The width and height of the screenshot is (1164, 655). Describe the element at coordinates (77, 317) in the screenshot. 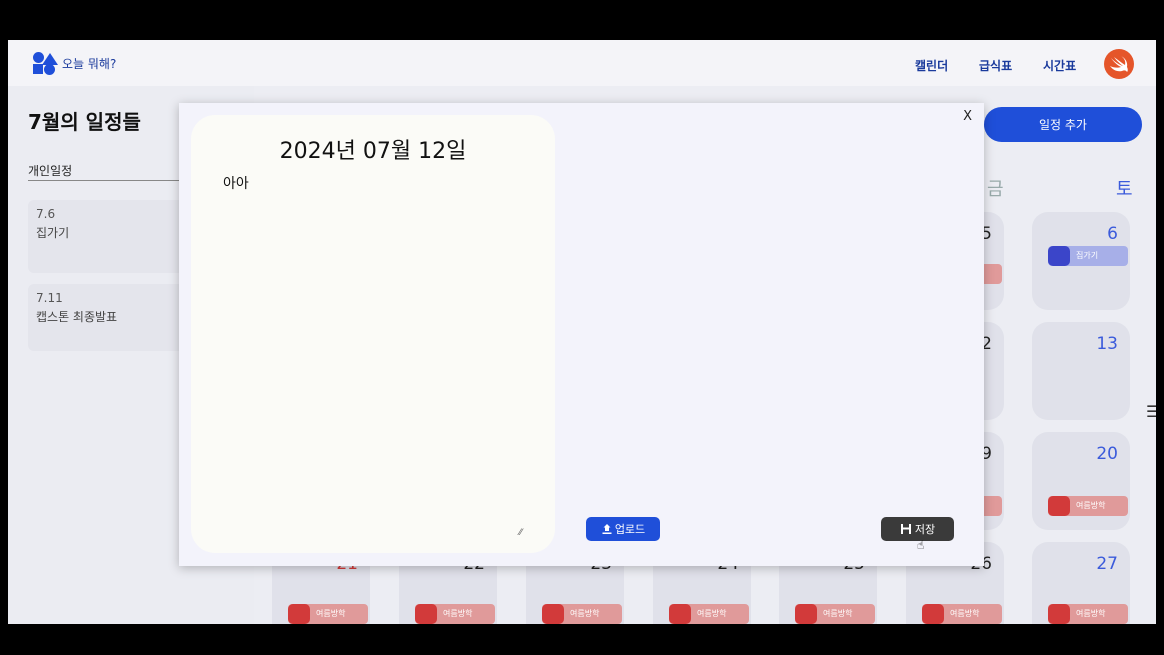

I see `event-title: 캡스톤 최종발표` at that location.